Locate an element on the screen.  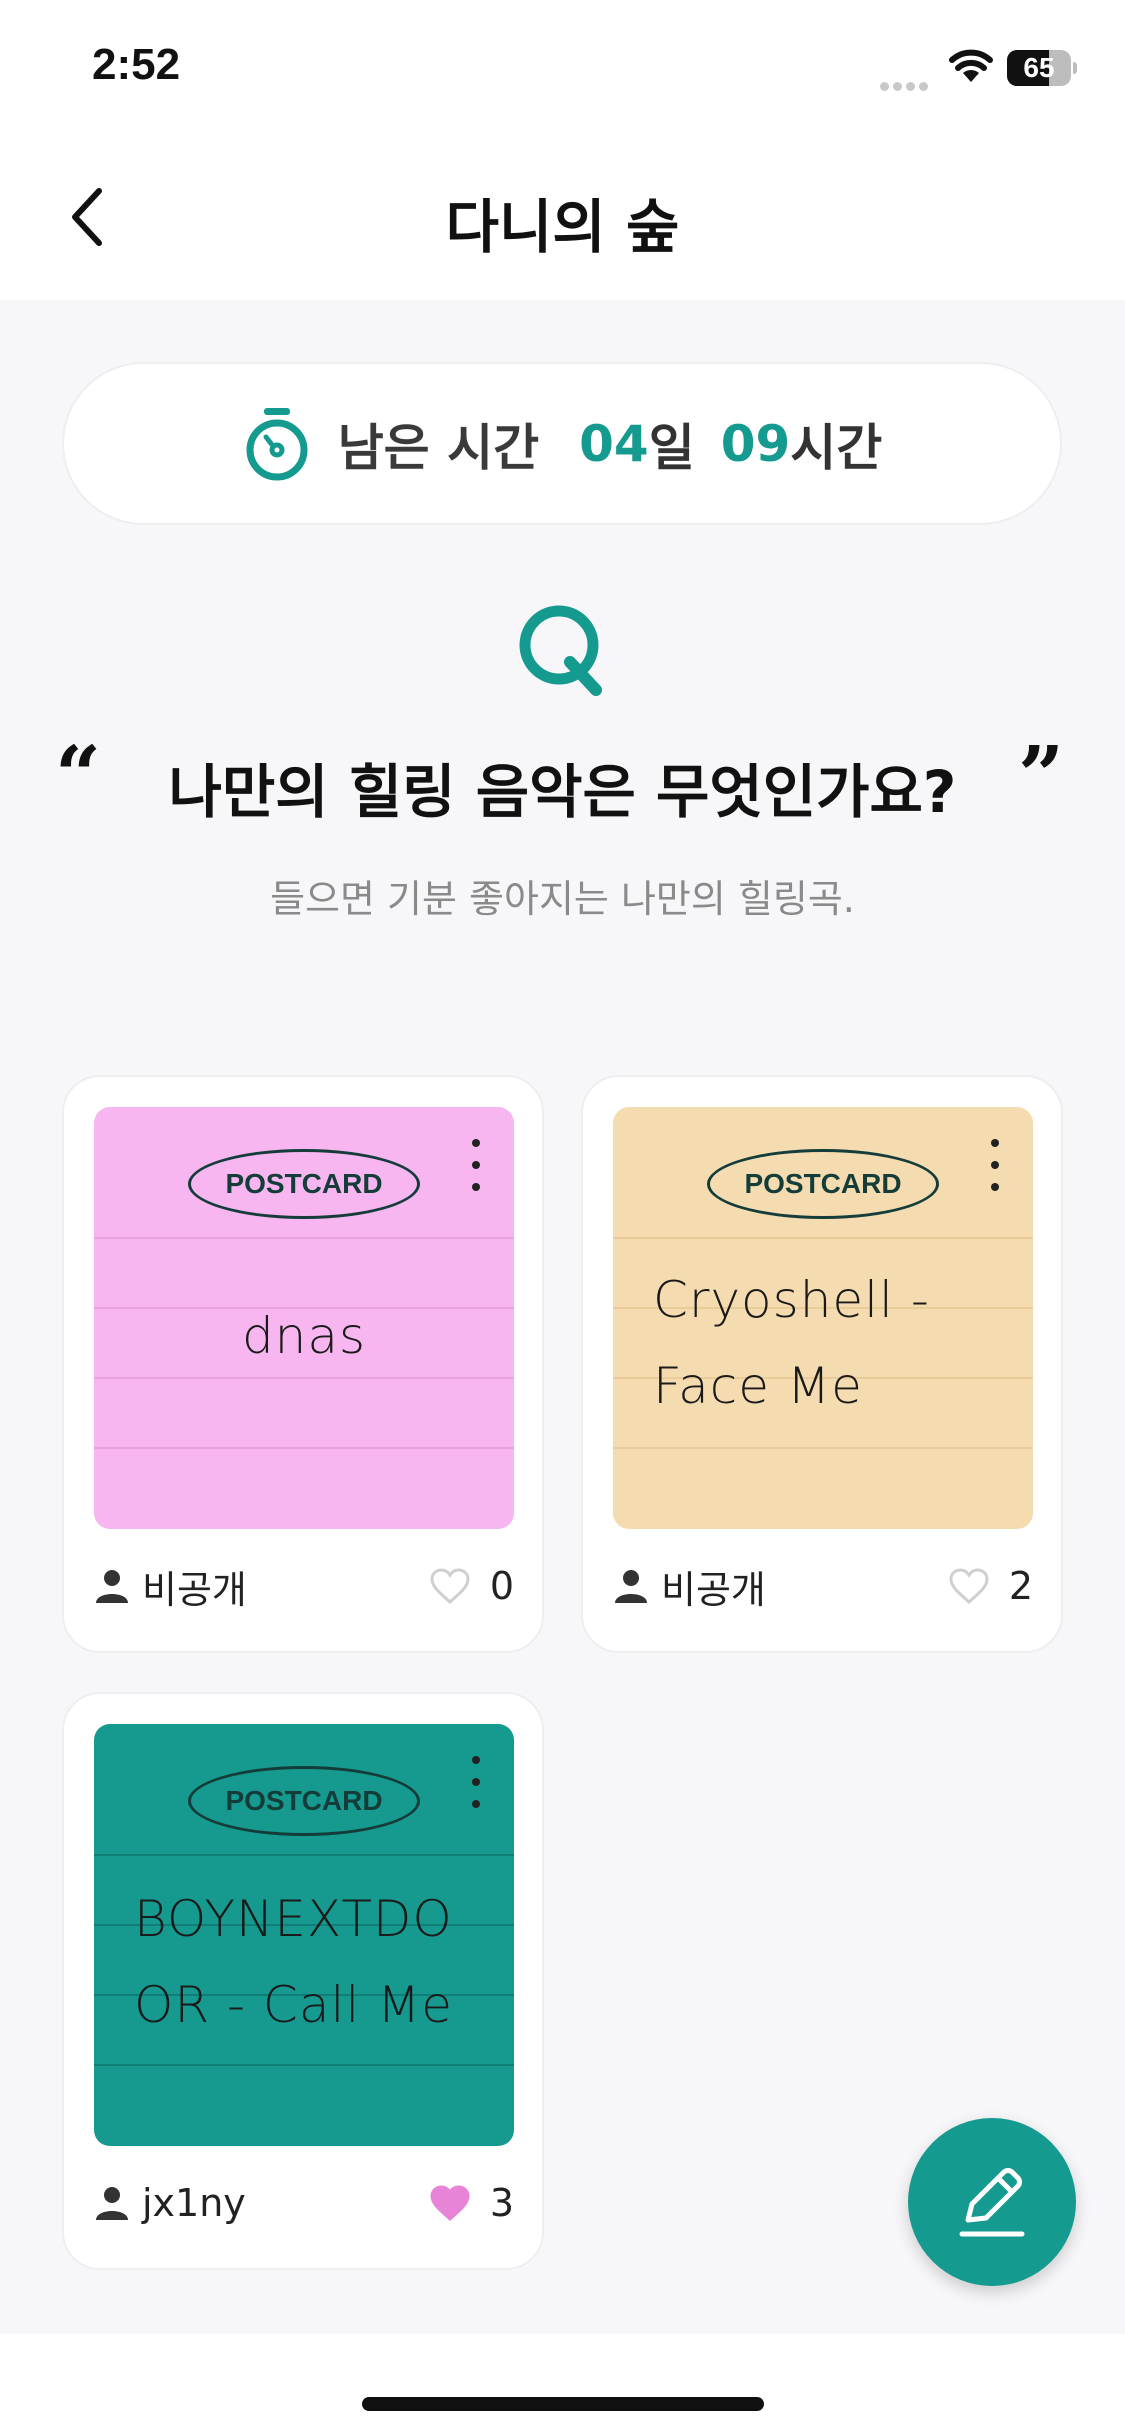
pencil-icon is located at coordinates (992, 2202).